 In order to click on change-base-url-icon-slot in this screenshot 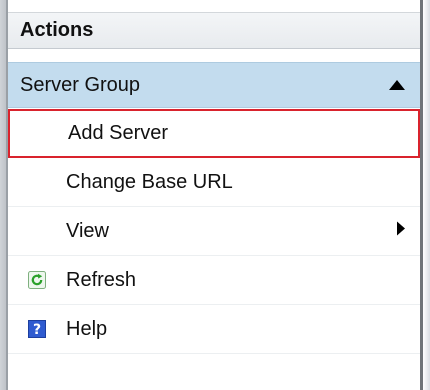, I will do `click(37, 182)`.